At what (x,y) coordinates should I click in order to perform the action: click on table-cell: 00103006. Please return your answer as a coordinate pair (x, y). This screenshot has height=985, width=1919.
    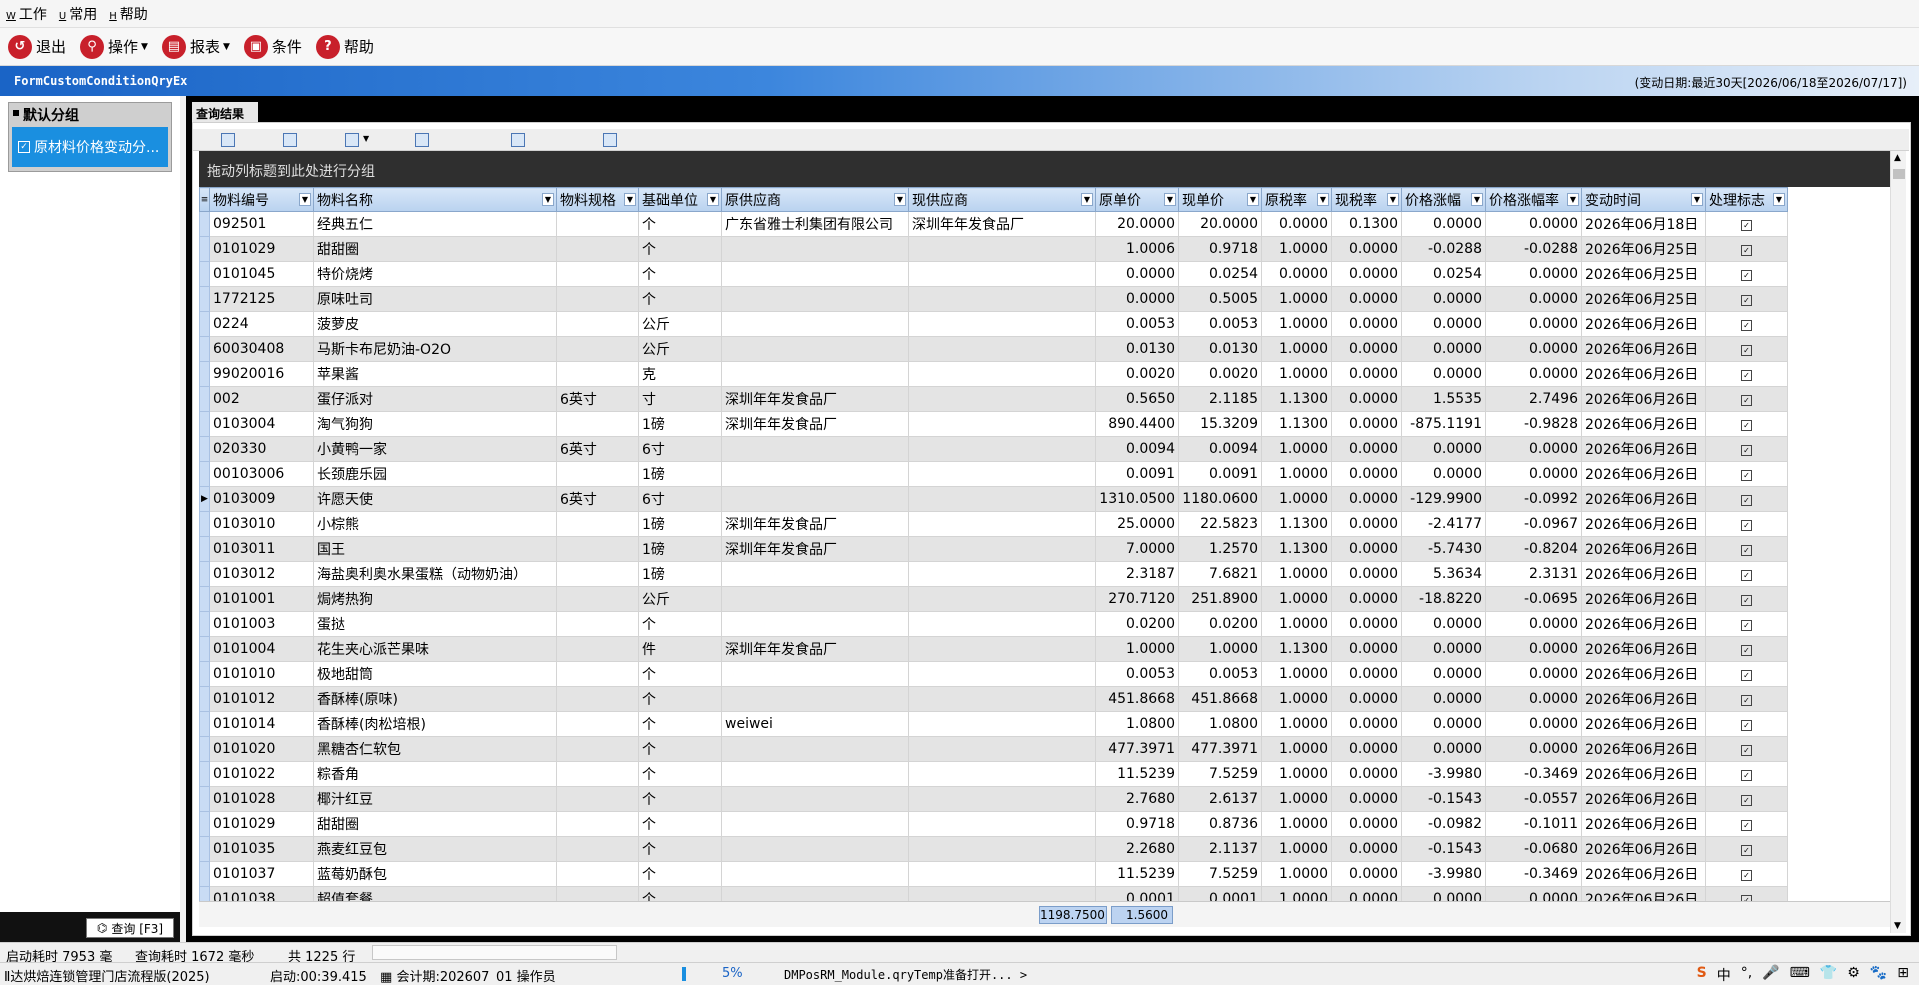
    Looking at the image, I should click on (261, 474).